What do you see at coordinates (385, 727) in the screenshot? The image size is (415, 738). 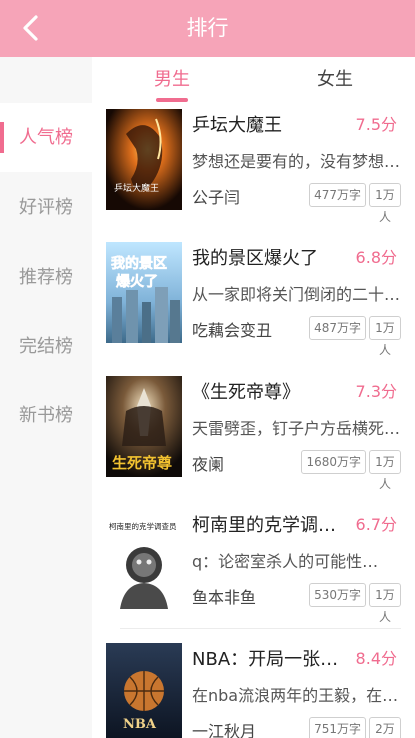 I see `reader-count-badge: 2万人` at bounding box center [385, 727].